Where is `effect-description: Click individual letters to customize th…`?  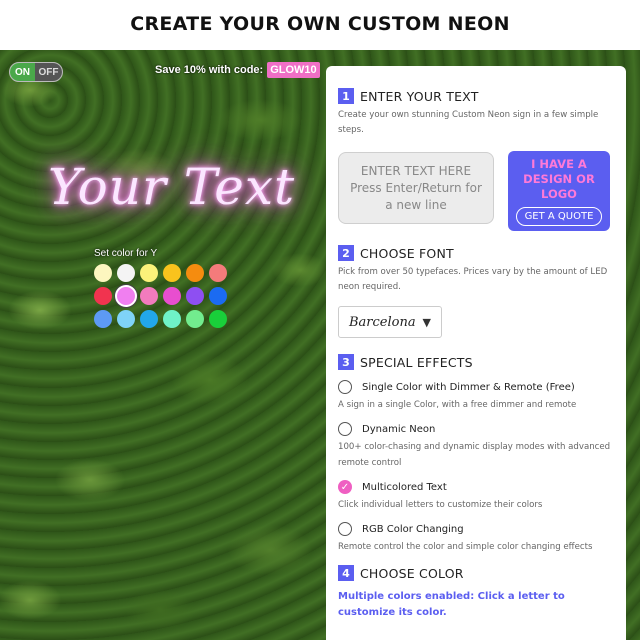 effect-description: Click individual letters to customize th… is located at coordinates (440, 505).